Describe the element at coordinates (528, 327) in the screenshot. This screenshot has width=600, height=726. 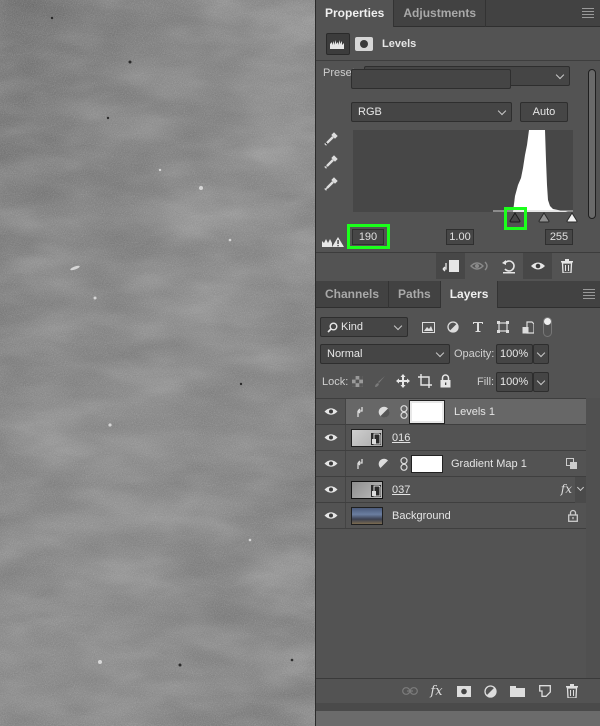
I see `filter-smart-objects` at that location.